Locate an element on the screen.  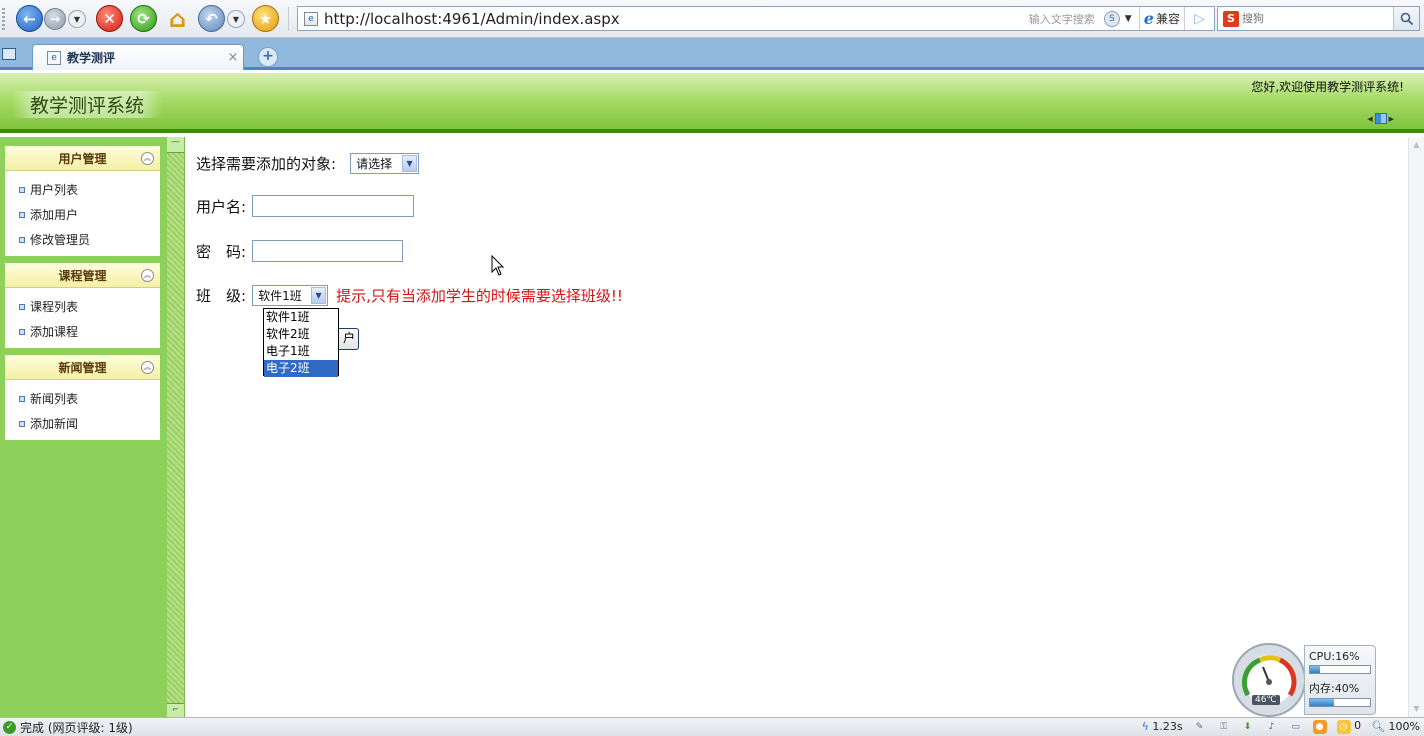
class-select: 软件1班 ▼ is located at coordinates (290, 295).